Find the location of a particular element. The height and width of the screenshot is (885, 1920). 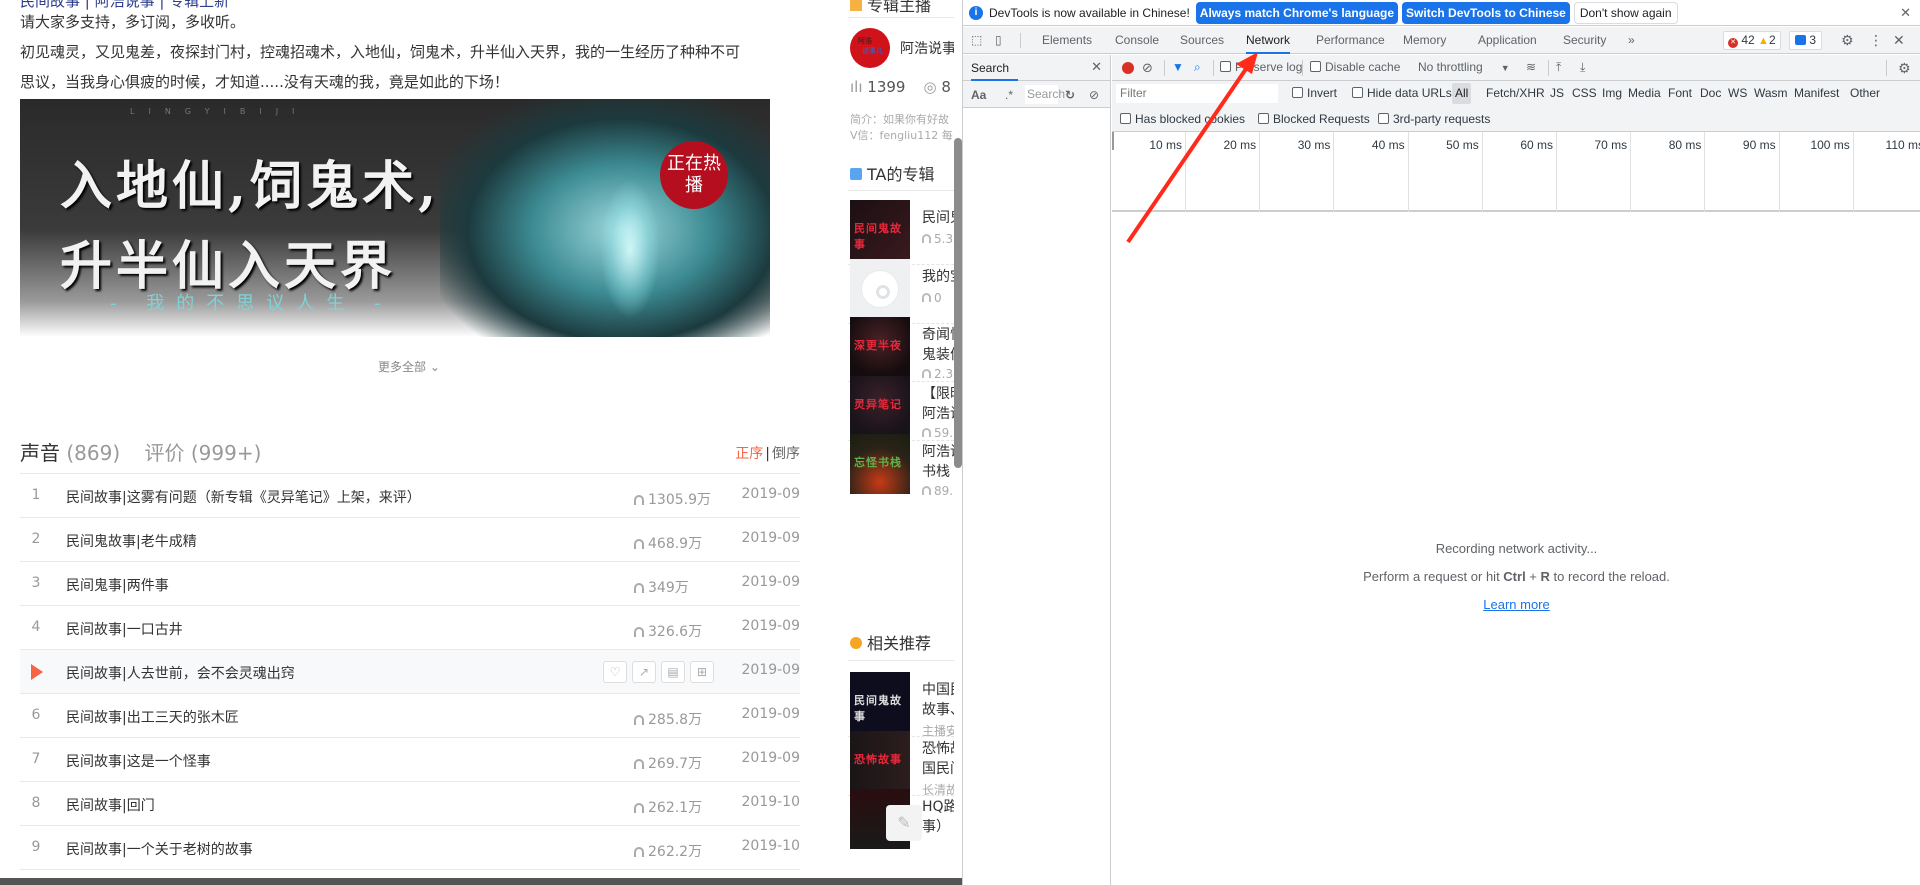

track-title: 民间故事|一个关于老树的故事 is located at coordinates (159, 849).